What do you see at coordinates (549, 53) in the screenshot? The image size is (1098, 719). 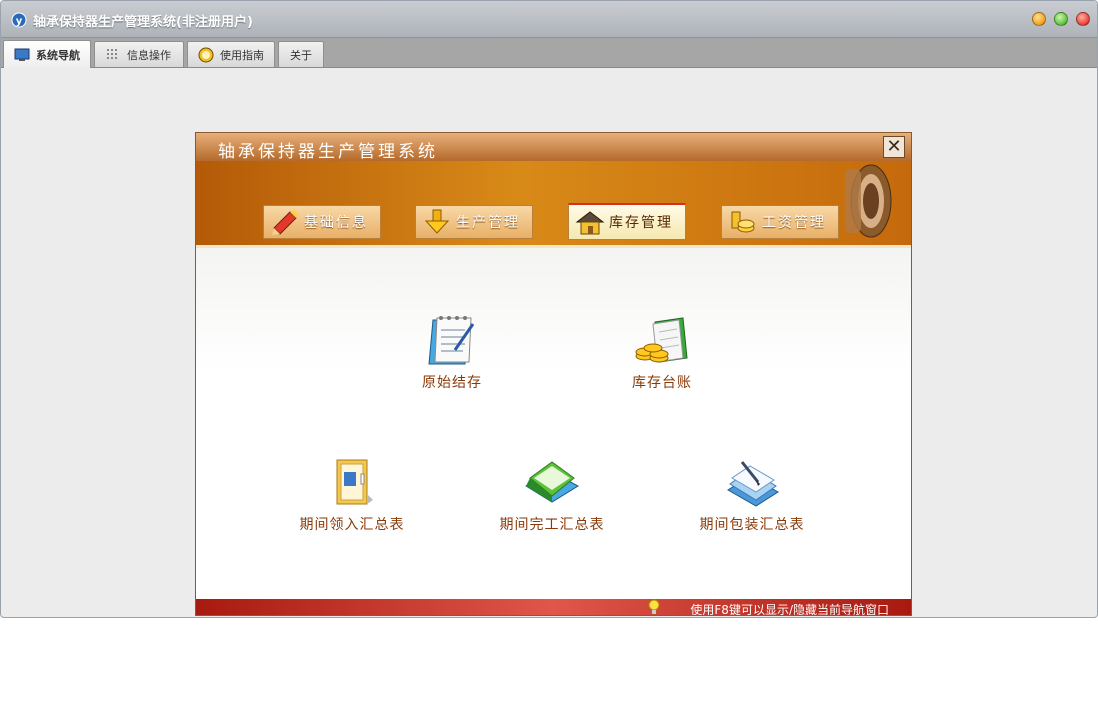 I see `main-tab-strip: 系统导航 信息操作 使用指南 关于` at bounding box center [549, 53].